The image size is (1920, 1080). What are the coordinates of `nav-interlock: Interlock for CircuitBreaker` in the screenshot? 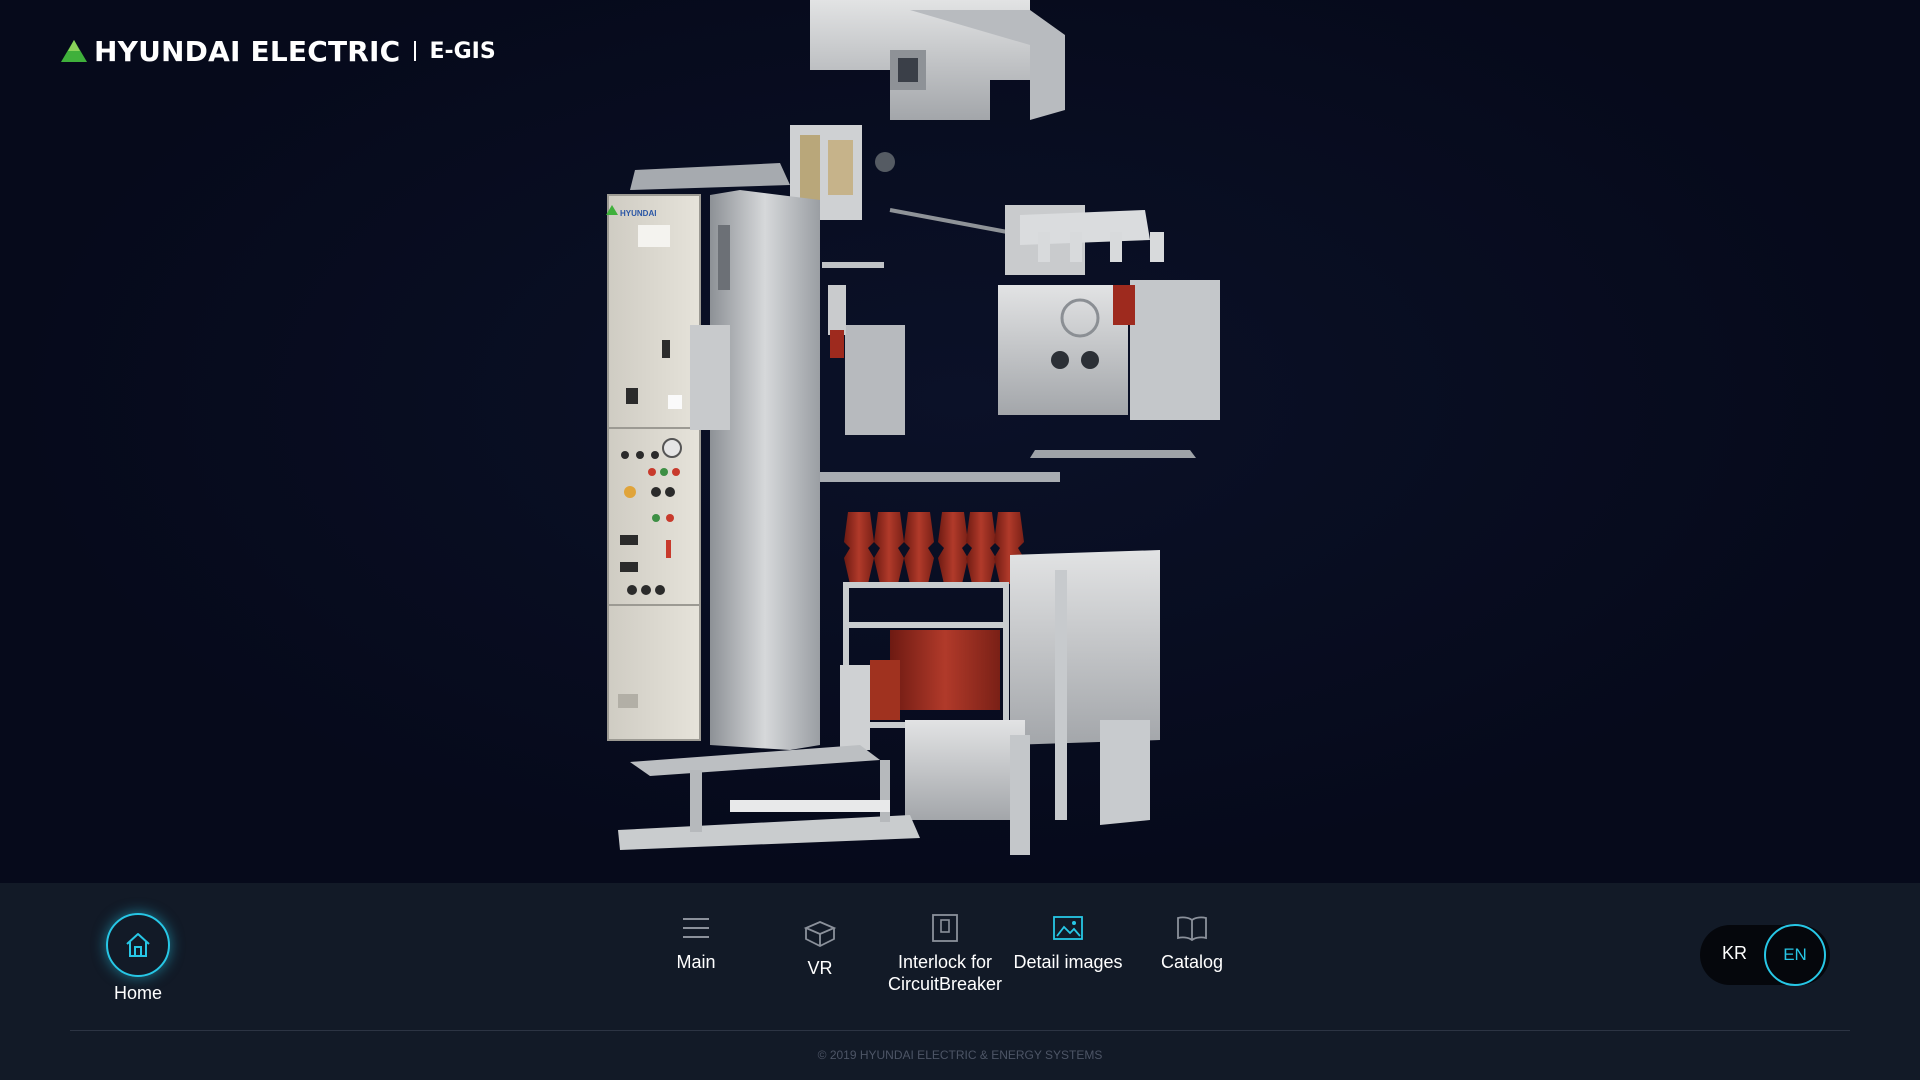 It's located at (945, 953).